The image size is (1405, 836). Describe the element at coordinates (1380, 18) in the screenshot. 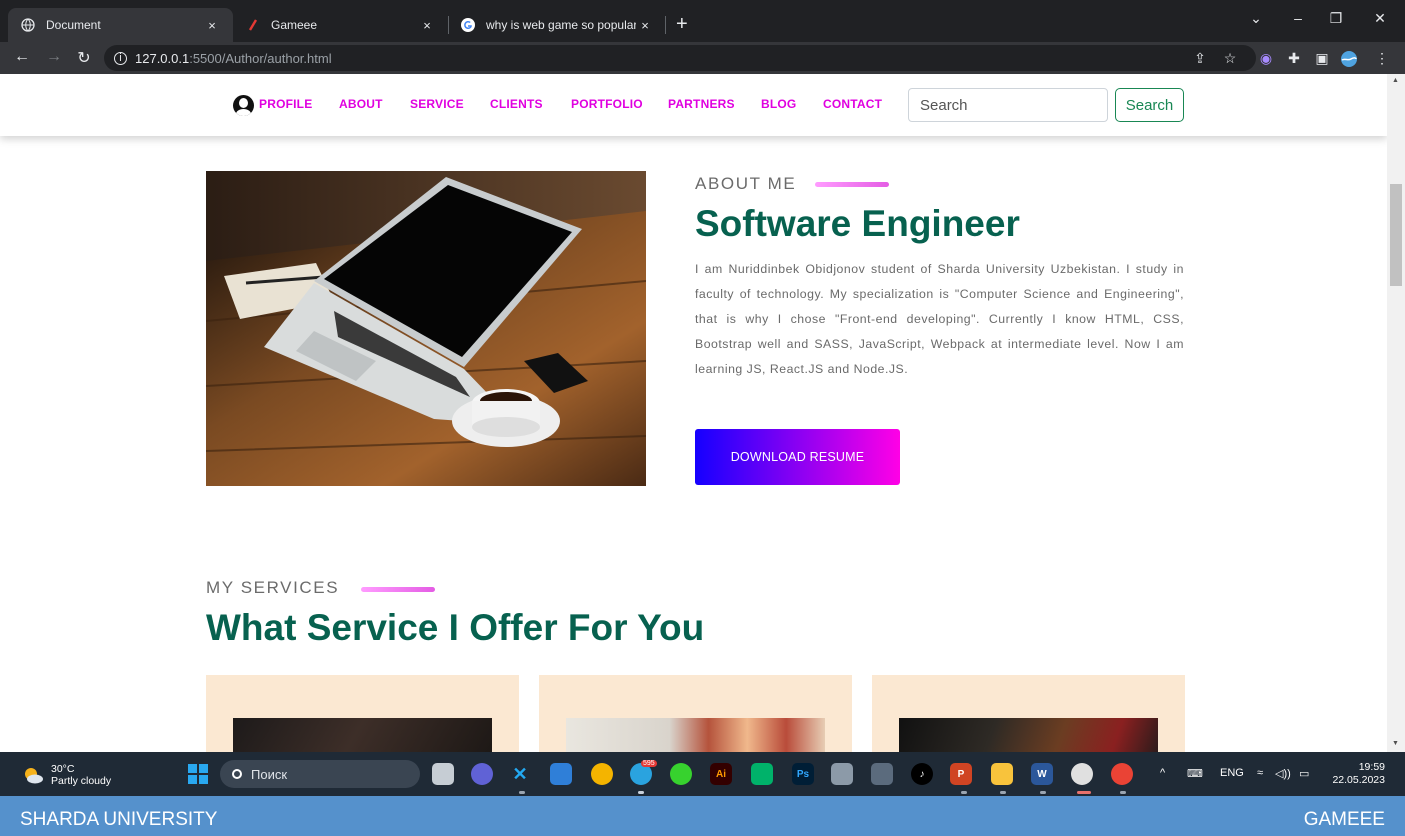

I see `close-window-icon: ✕` at that location.